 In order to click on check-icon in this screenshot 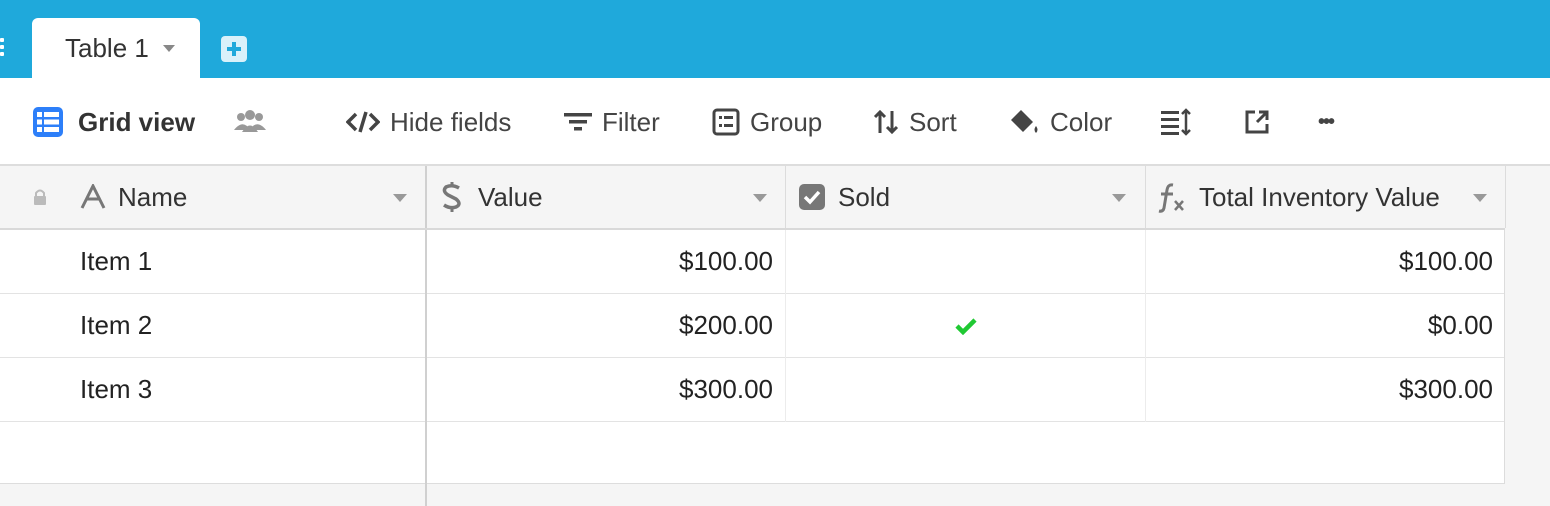, I will do `click(965, 326)`.